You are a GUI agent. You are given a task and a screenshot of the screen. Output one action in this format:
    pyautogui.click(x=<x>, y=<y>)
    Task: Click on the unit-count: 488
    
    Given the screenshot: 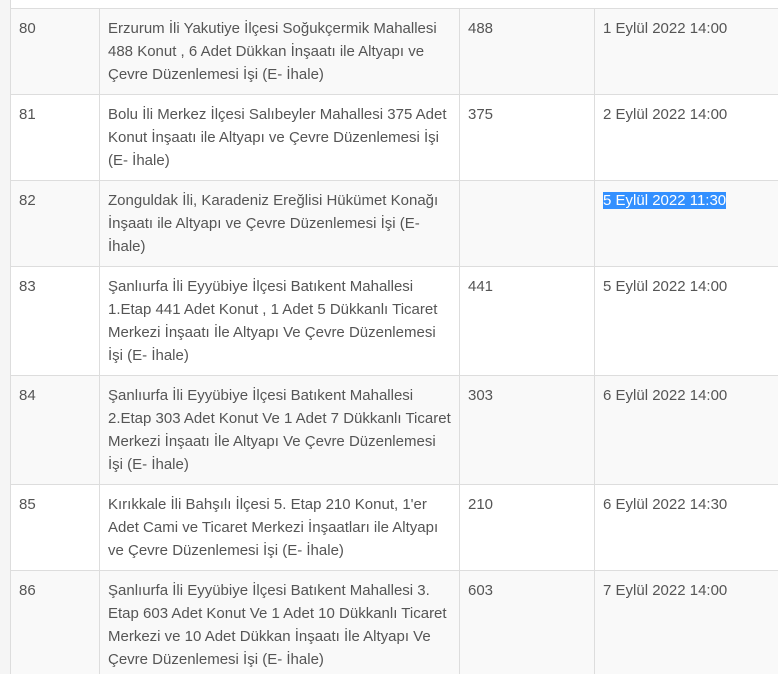 What is the action you would take?
    pyautogui.click(x=527, y=51)
    